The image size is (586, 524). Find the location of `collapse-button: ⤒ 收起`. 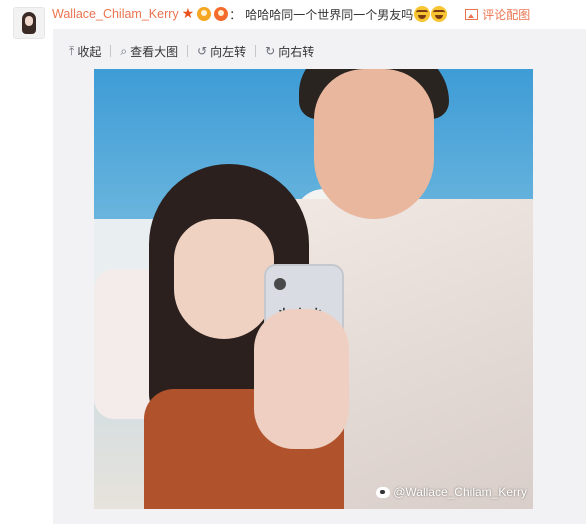

collapse-button: ⤒ 收起 is located at coordinates (85, 51).